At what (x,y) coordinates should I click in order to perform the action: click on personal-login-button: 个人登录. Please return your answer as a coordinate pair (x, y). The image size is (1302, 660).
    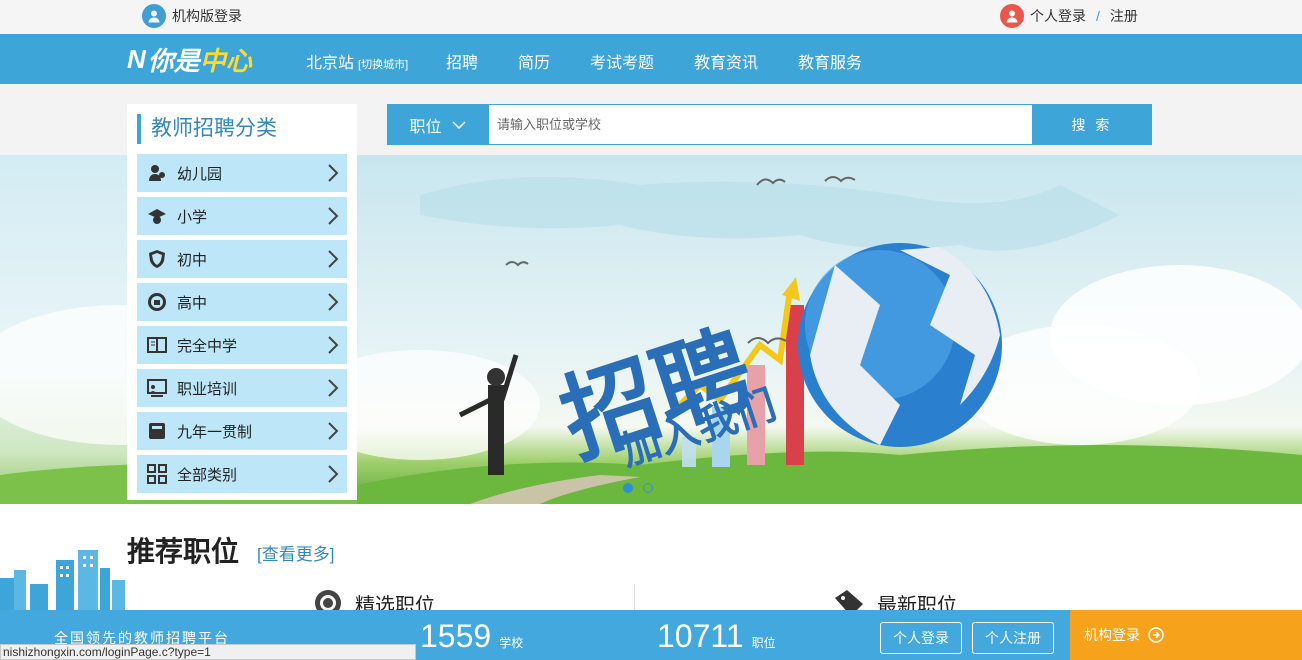
    Looking at the image, I should click on (921, 638).